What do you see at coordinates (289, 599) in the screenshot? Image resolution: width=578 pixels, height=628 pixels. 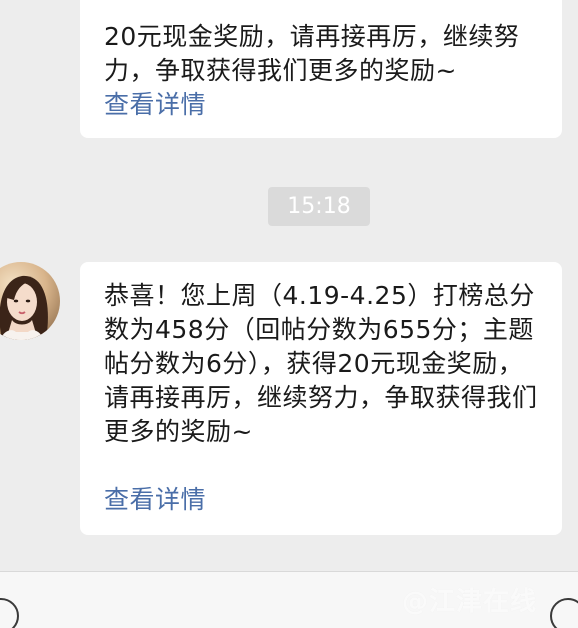 I see `input-bar` at bounding box center [289, 599].